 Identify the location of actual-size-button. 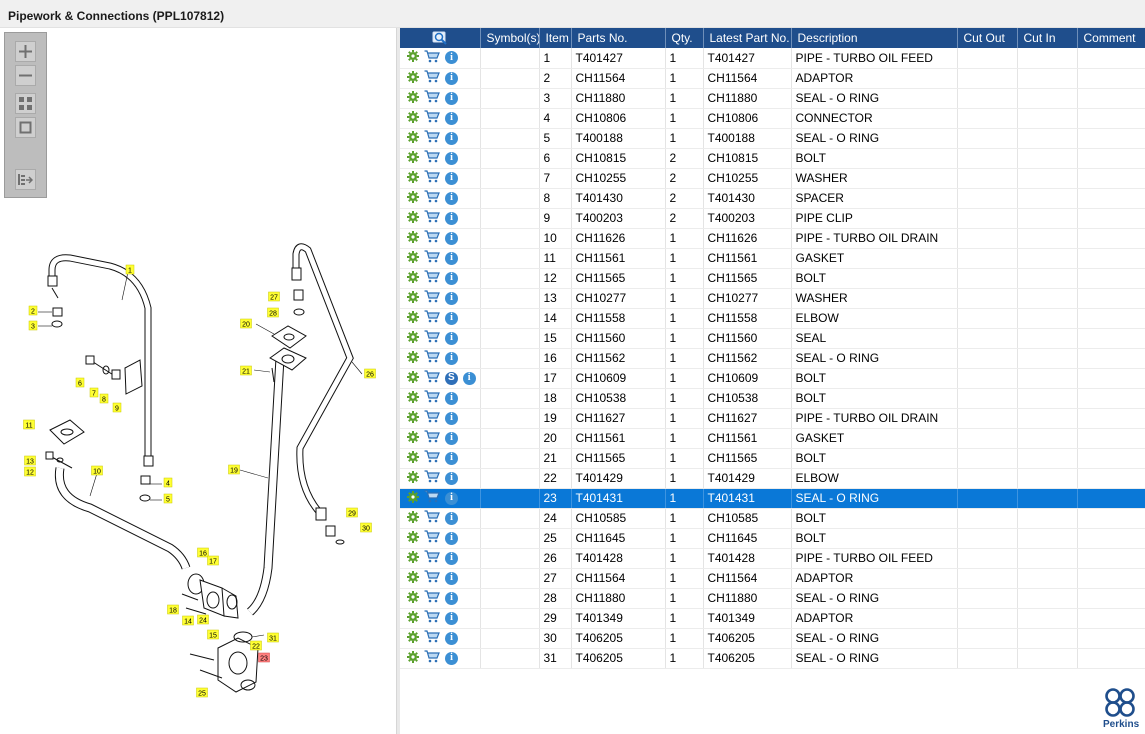
(25, 127).